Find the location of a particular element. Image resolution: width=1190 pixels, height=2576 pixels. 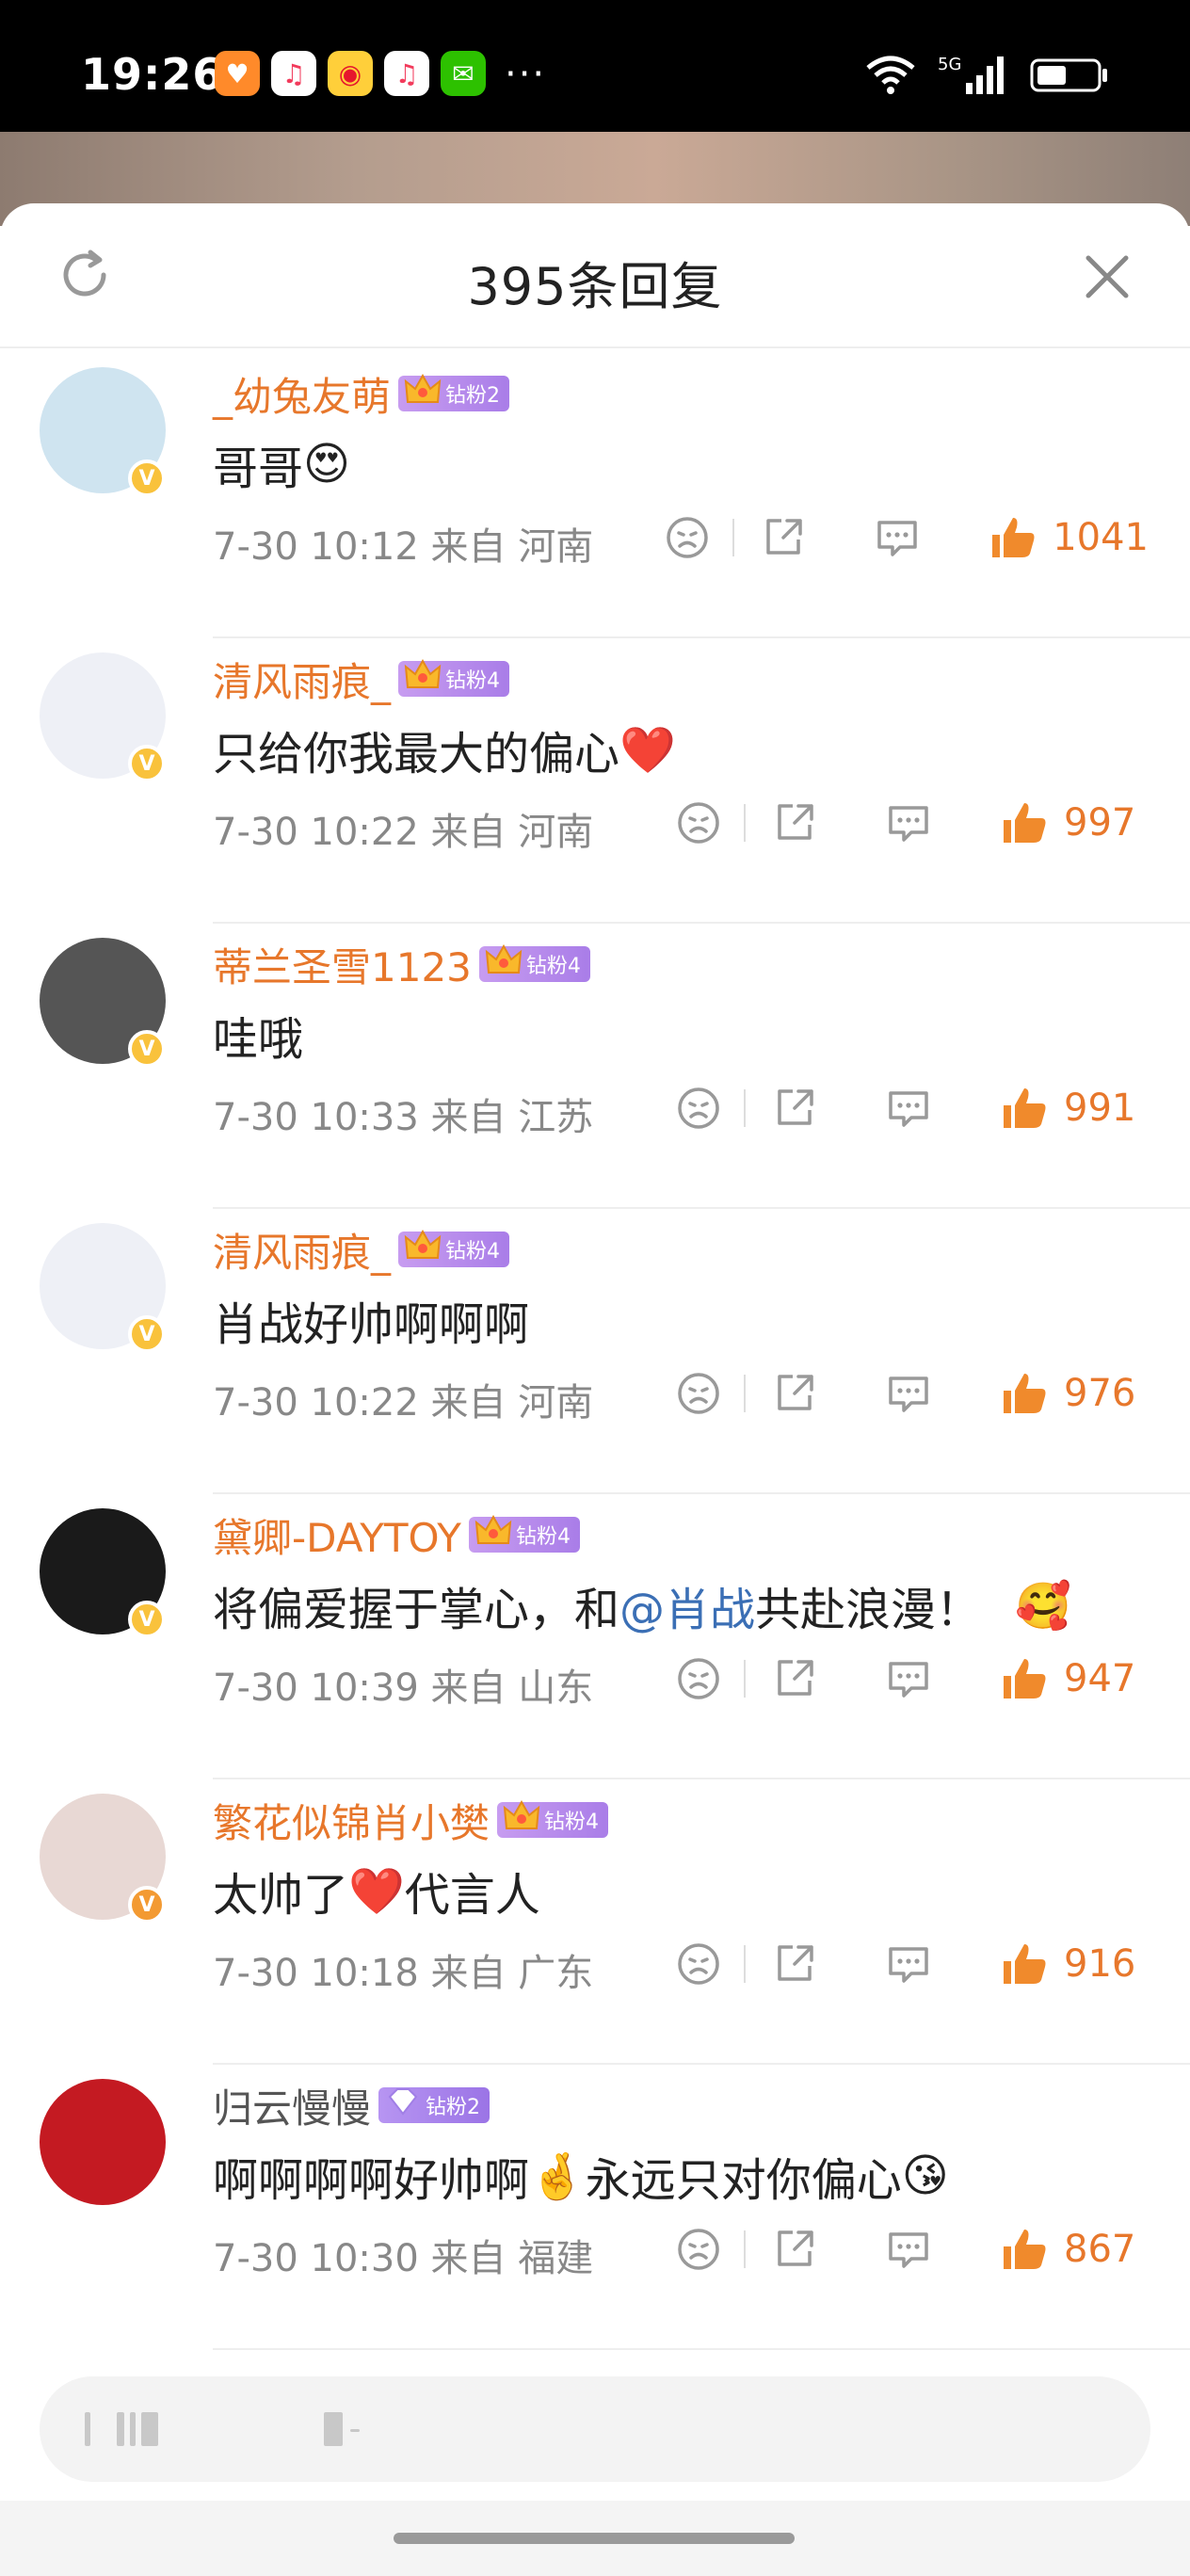

like-count: 867 is located at coordinates (1100, 2249).